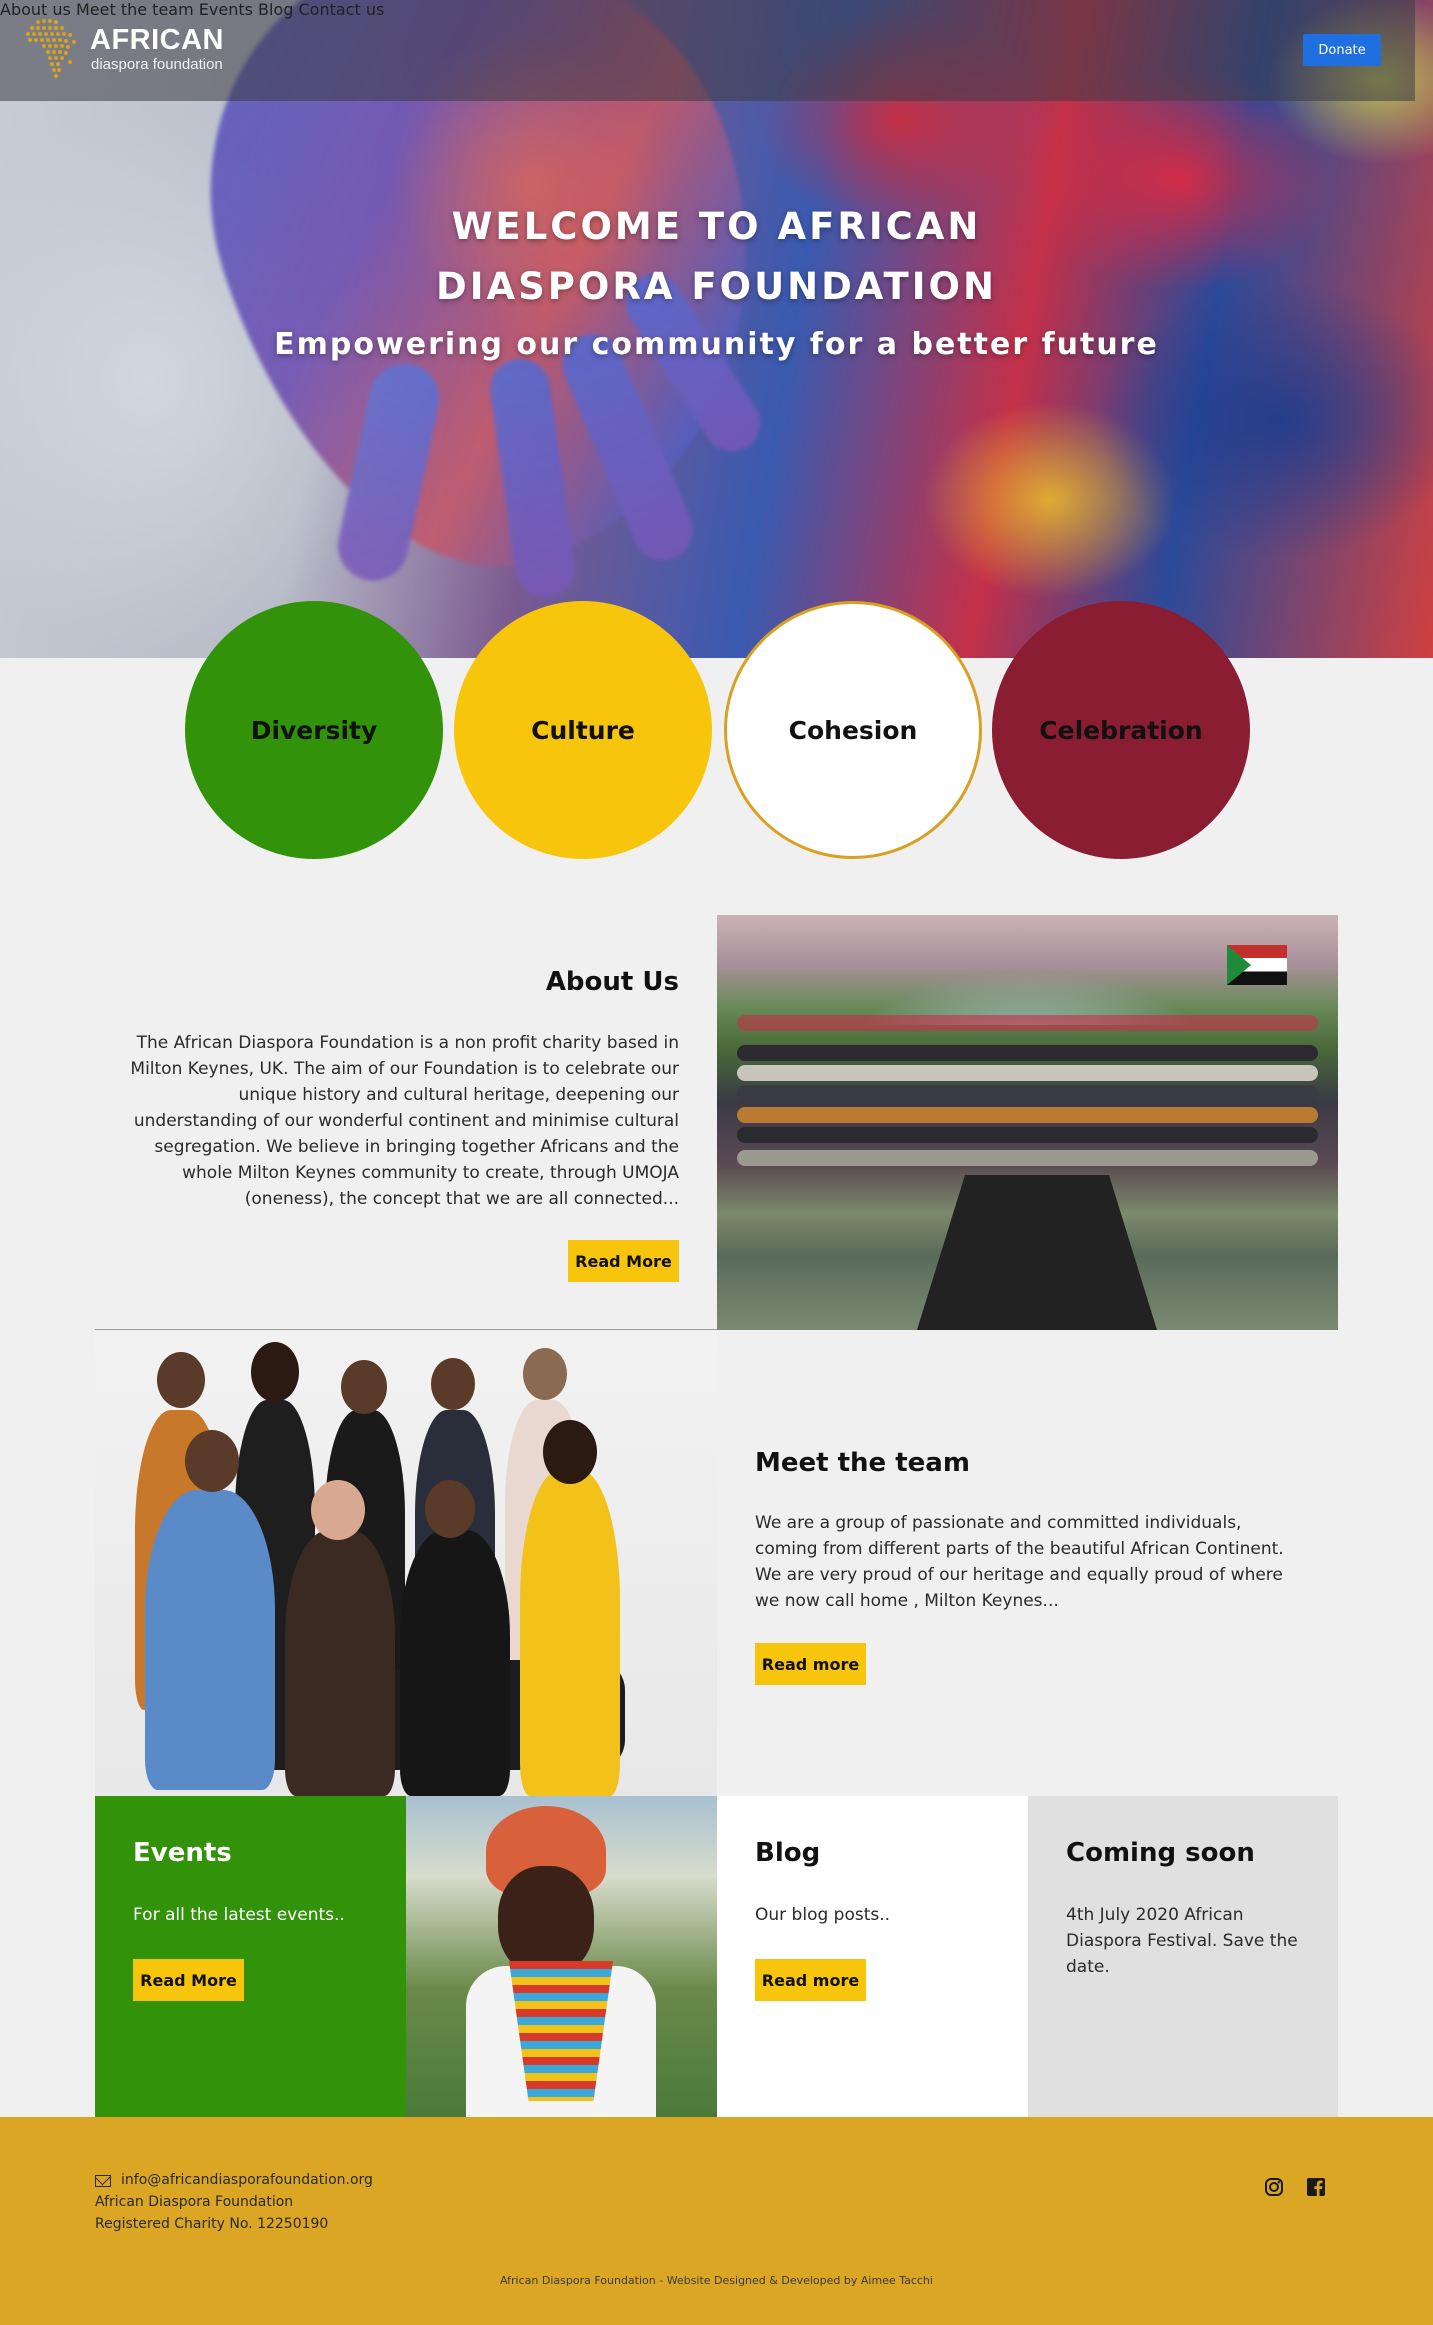  What do you see at coordinates (1160, 1853) in the screenshot?
I see `coming-soon-title: Coming soon` at bounding box center [1160, 1853].